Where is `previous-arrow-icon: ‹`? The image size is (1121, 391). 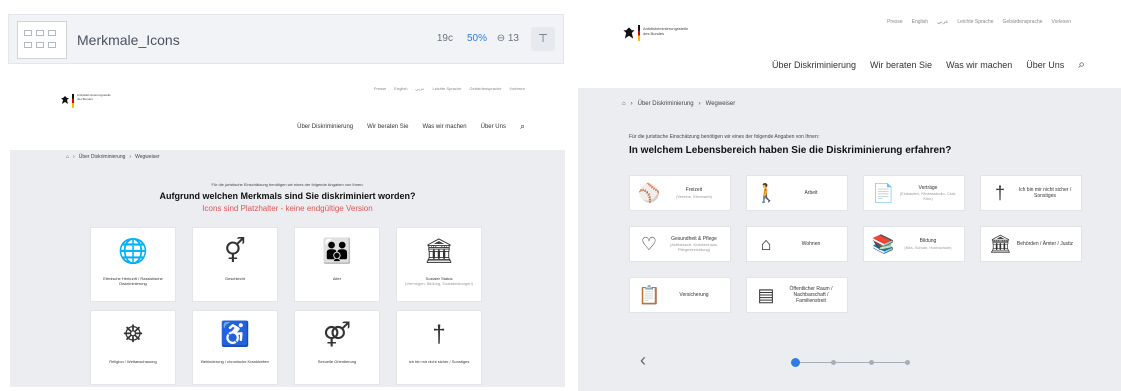
previous-arrow-icon: ‹ is located at coordinates (643, 360).